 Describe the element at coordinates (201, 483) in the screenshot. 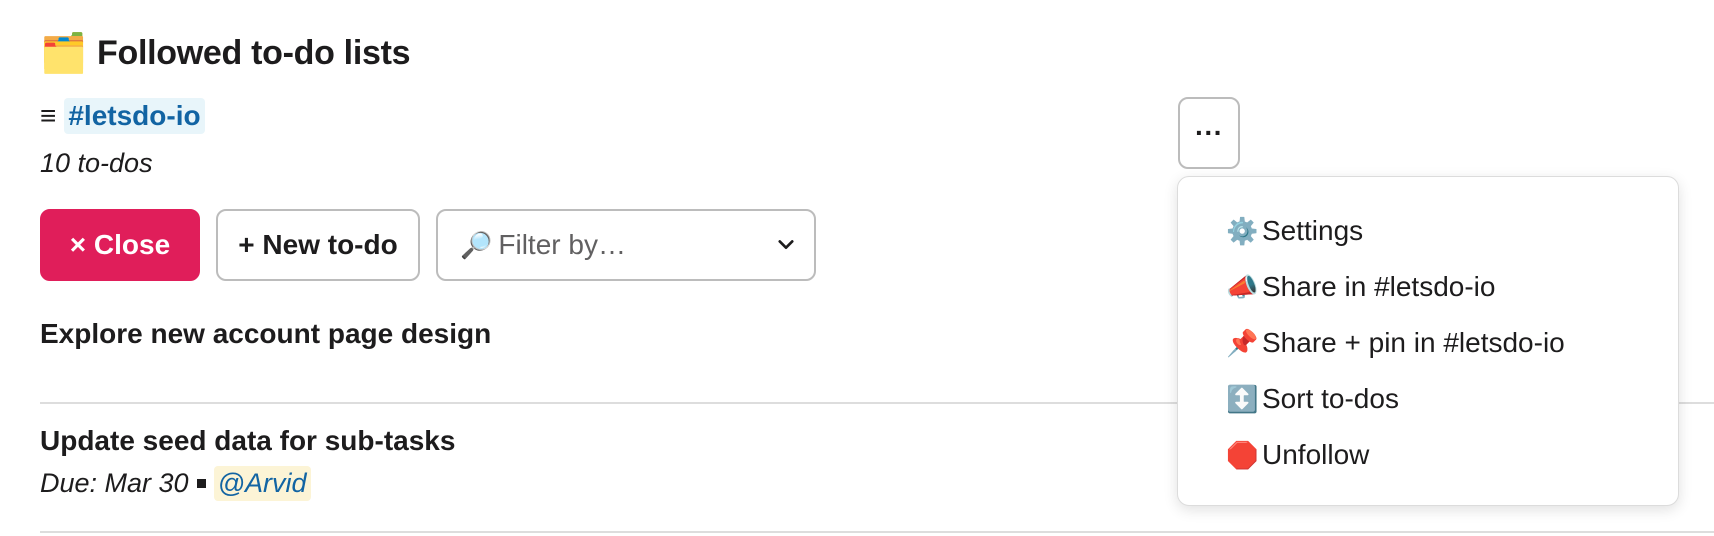

I see `separator-bullet` at that location.